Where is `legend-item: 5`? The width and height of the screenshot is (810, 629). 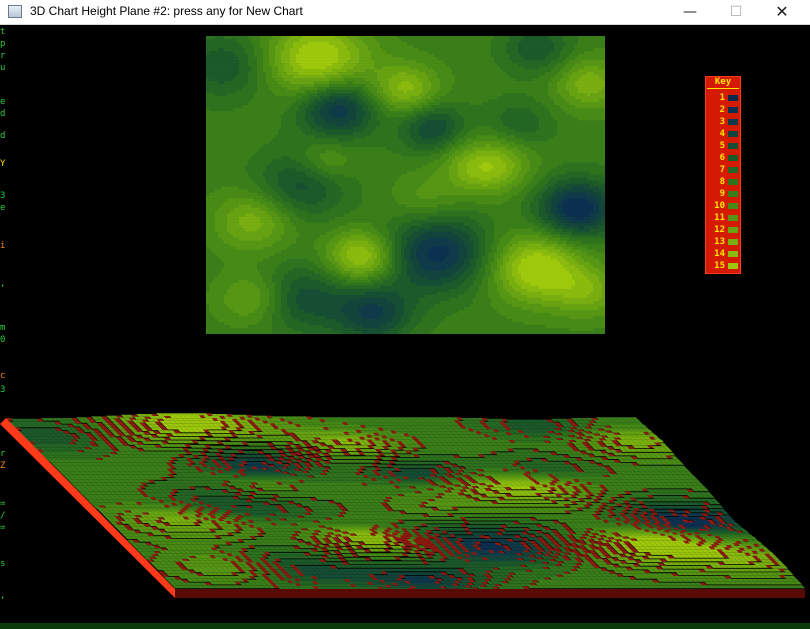
legend-item: 5 is located at coordinates (723, 146).